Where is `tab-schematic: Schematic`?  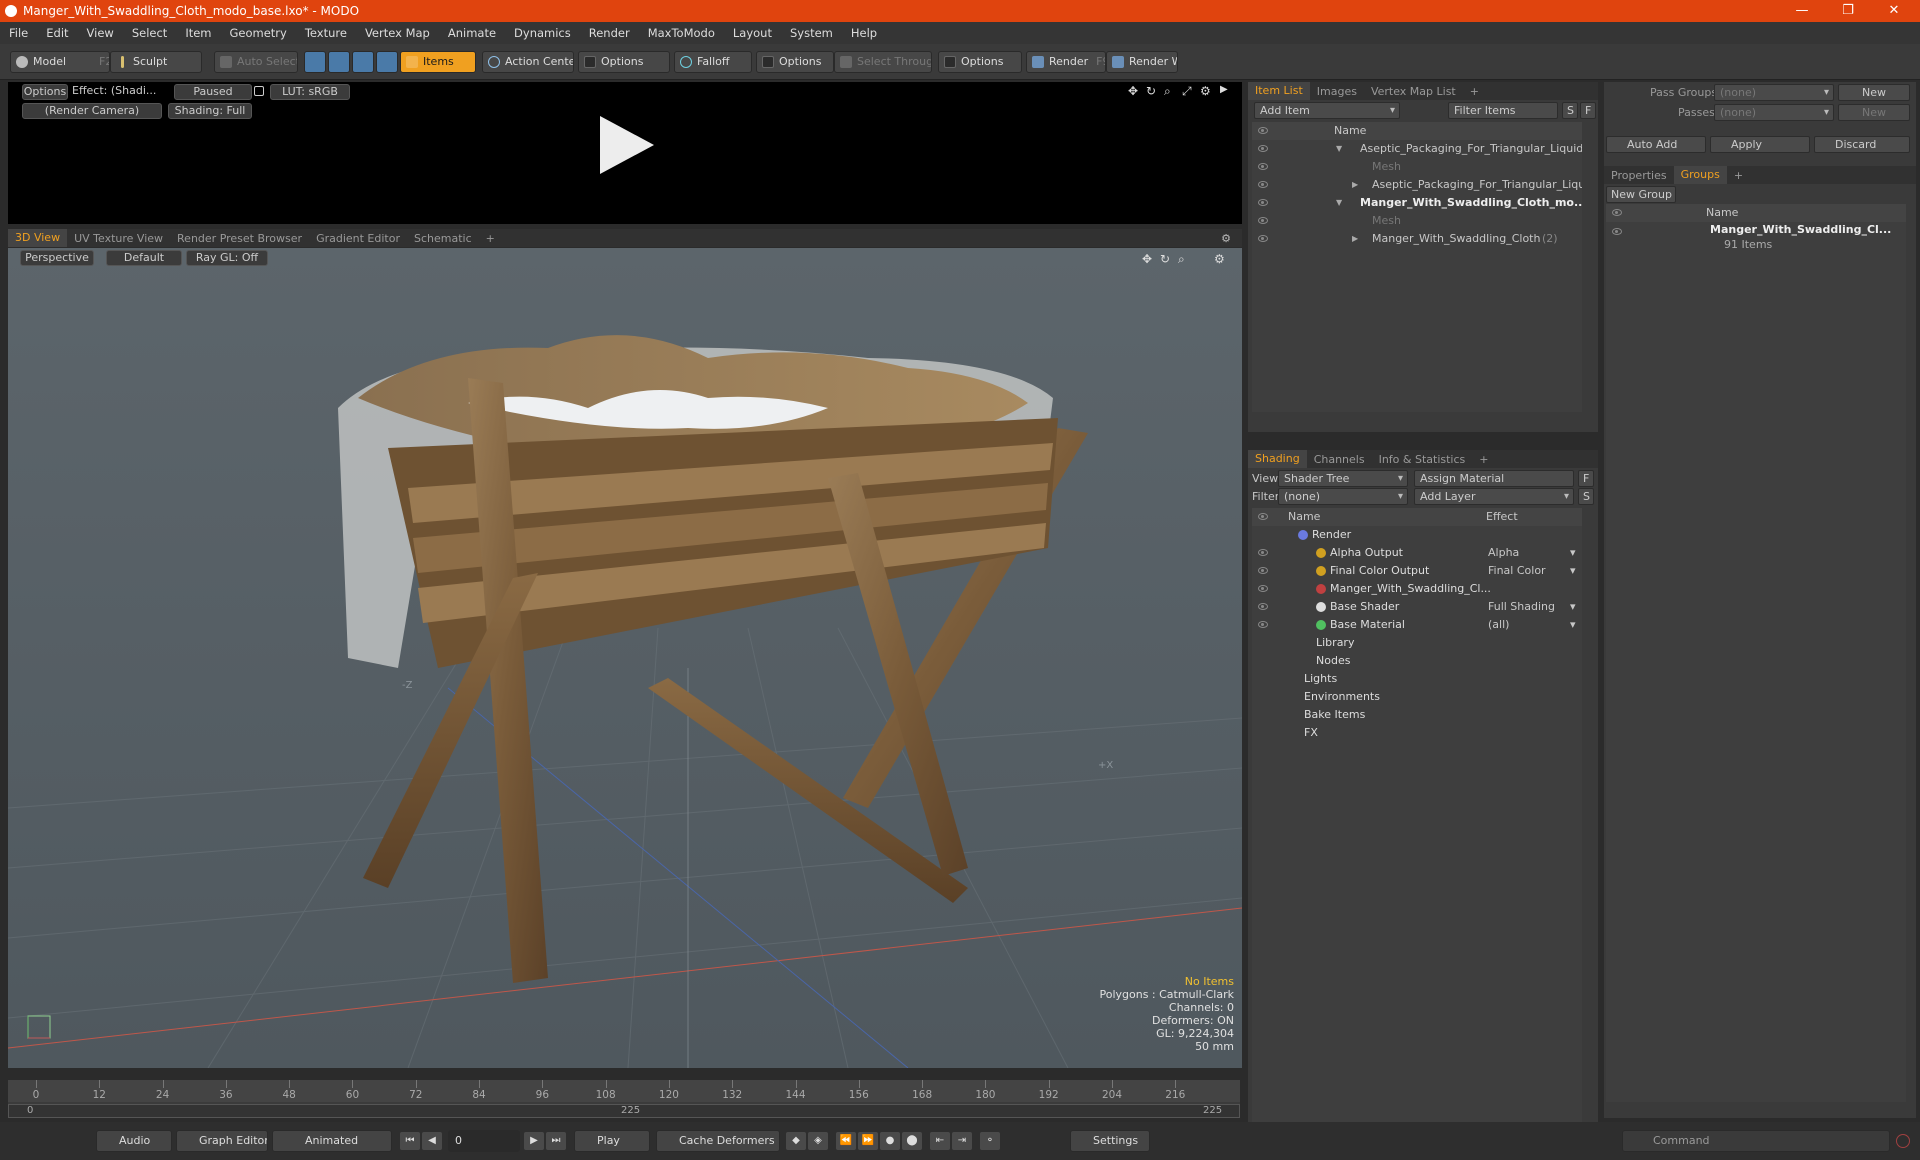 tab-schematic: Schematic is located at coordinates (443, 238).